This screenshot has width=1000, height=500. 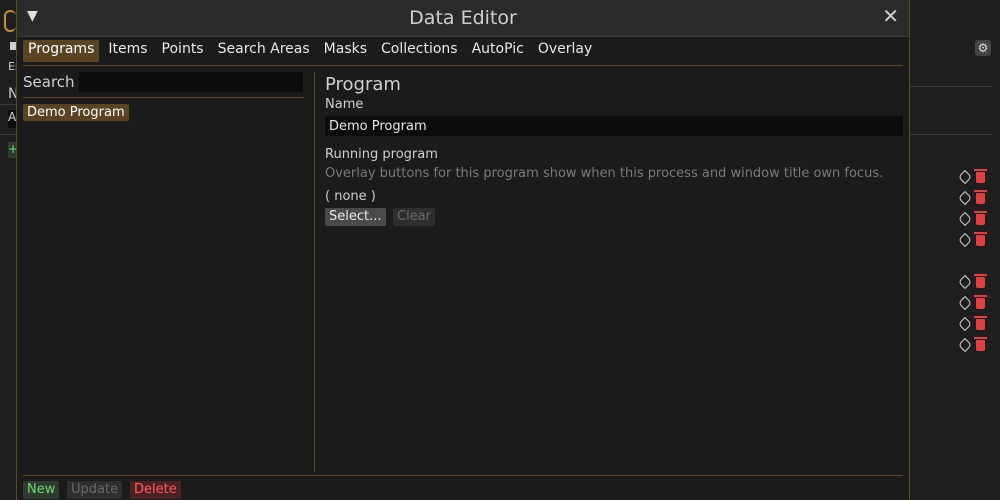 What do you see at coordinates (183, 51) in the screenshot?
I see `tab-points: Points` at bounding box center [183, 51].